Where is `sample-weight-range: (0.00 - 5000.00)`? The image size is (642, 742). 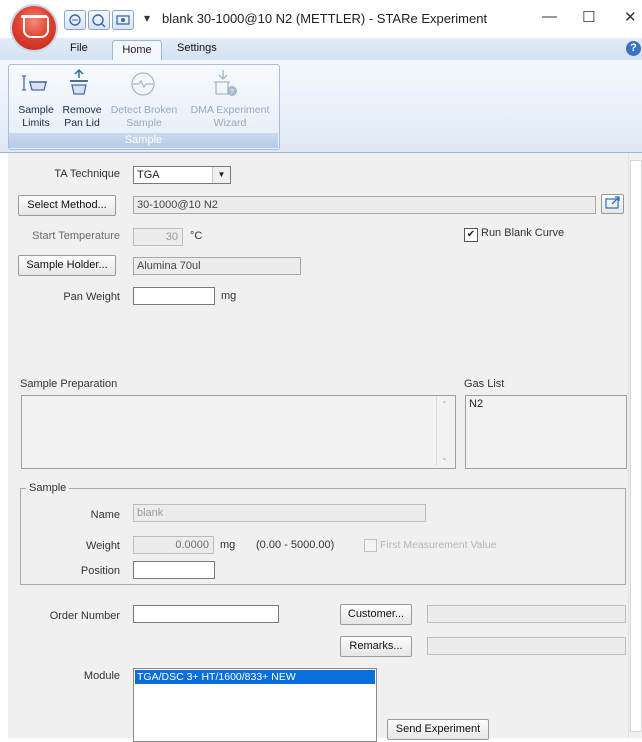 sample-weight-range: (0.00 - 5000.00) is located at coordinates (295, 545).